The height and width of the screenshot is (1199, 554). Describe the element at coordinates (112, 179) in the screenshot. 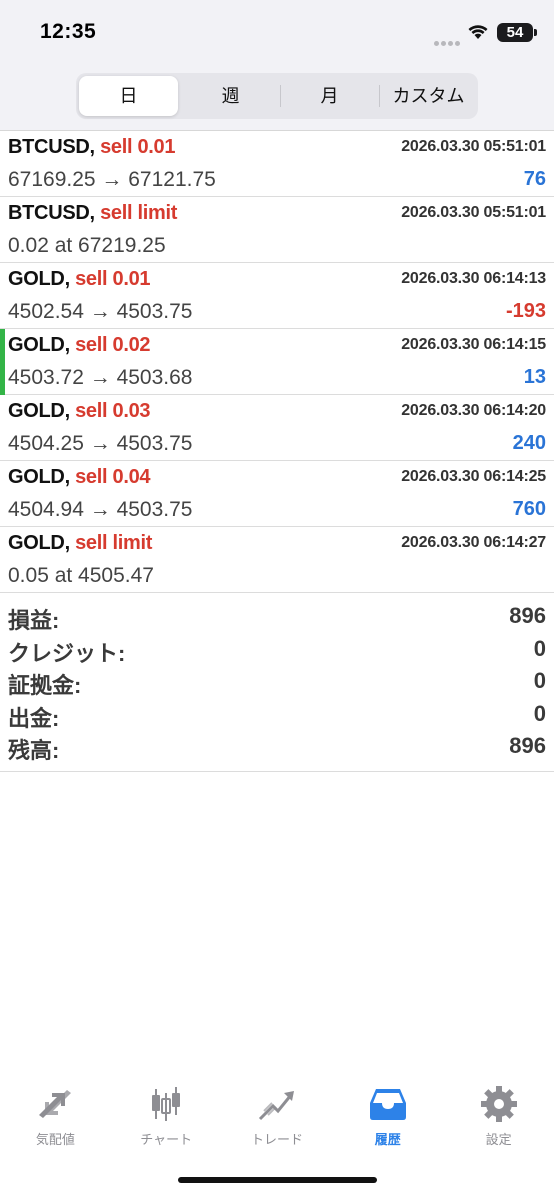

I see `deal-prices: 67169.25 → 67121.75` at that location.